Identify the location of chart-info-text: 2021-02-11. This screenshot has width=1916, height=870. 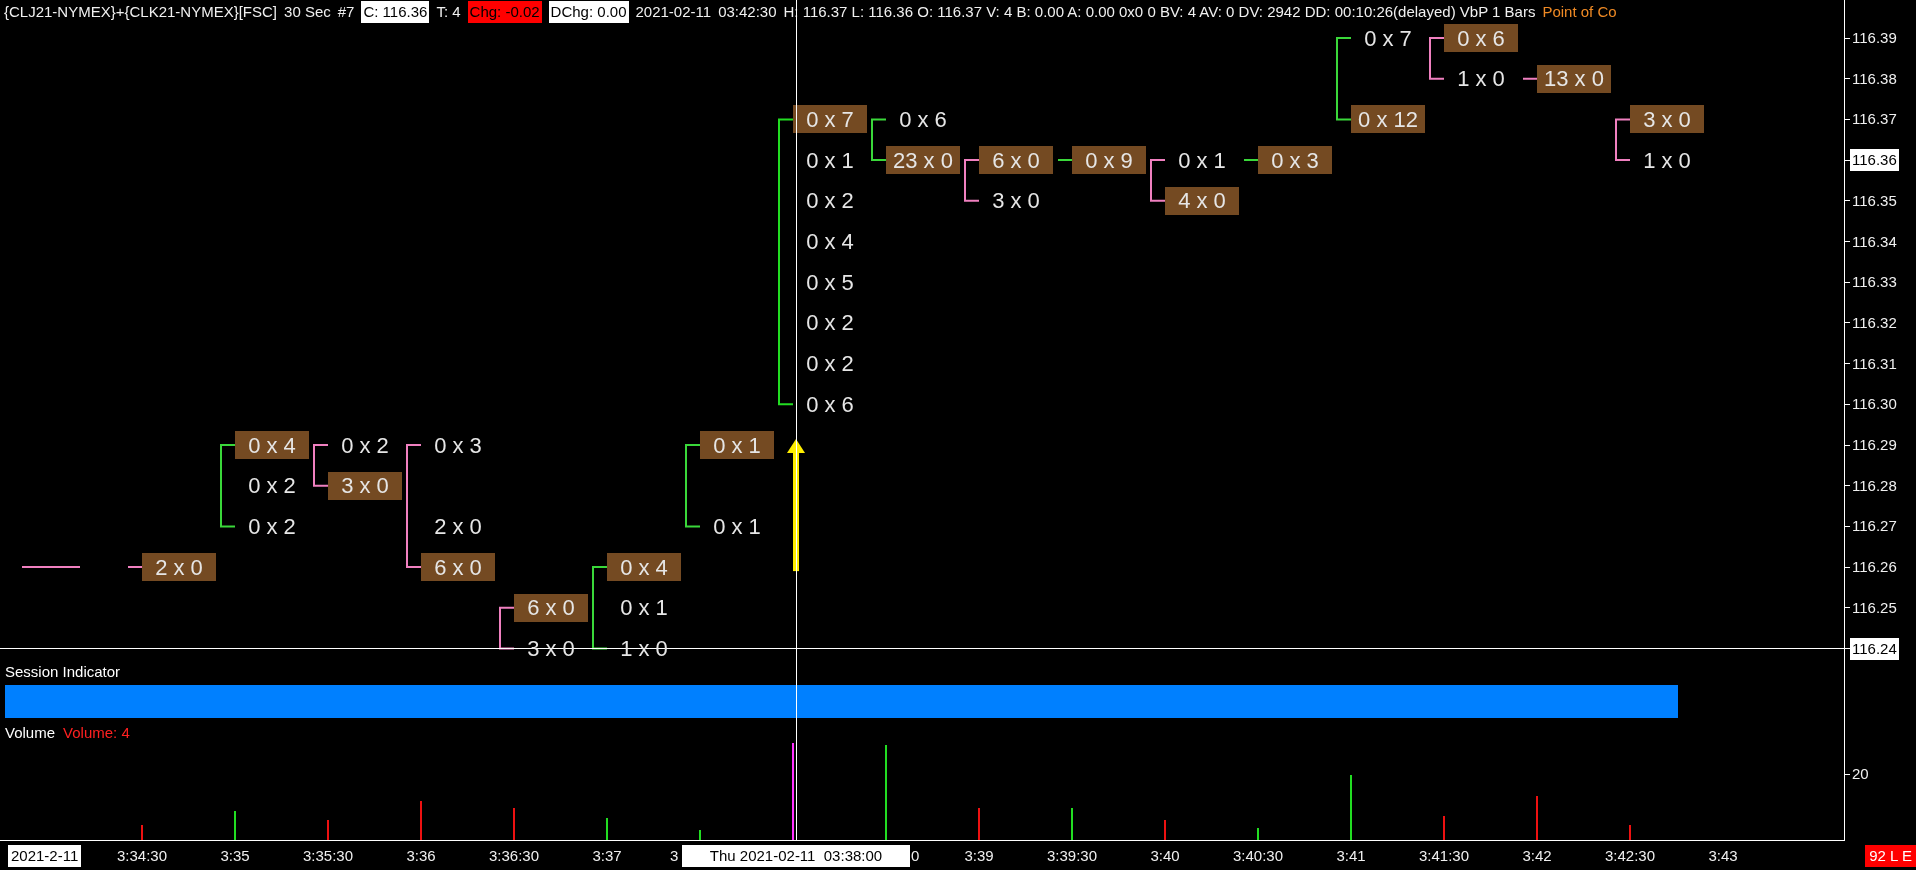
(673, 11).